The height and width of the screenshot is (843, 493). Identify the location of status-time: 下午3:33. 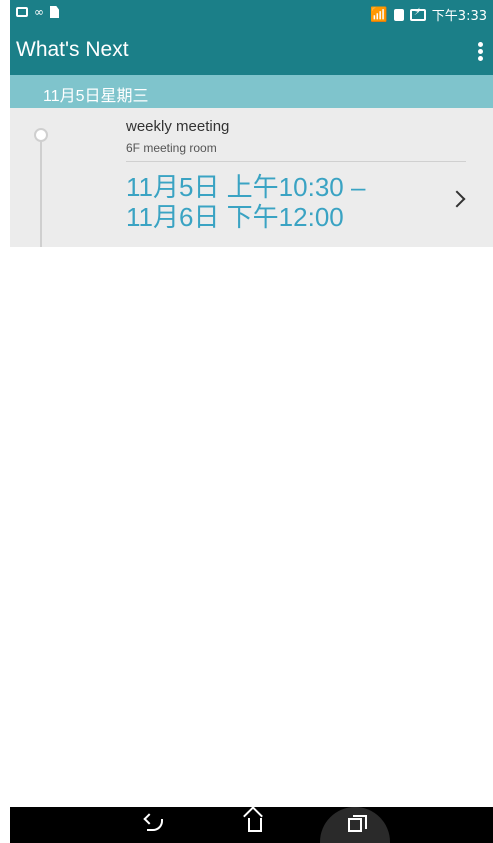
(459, 16).